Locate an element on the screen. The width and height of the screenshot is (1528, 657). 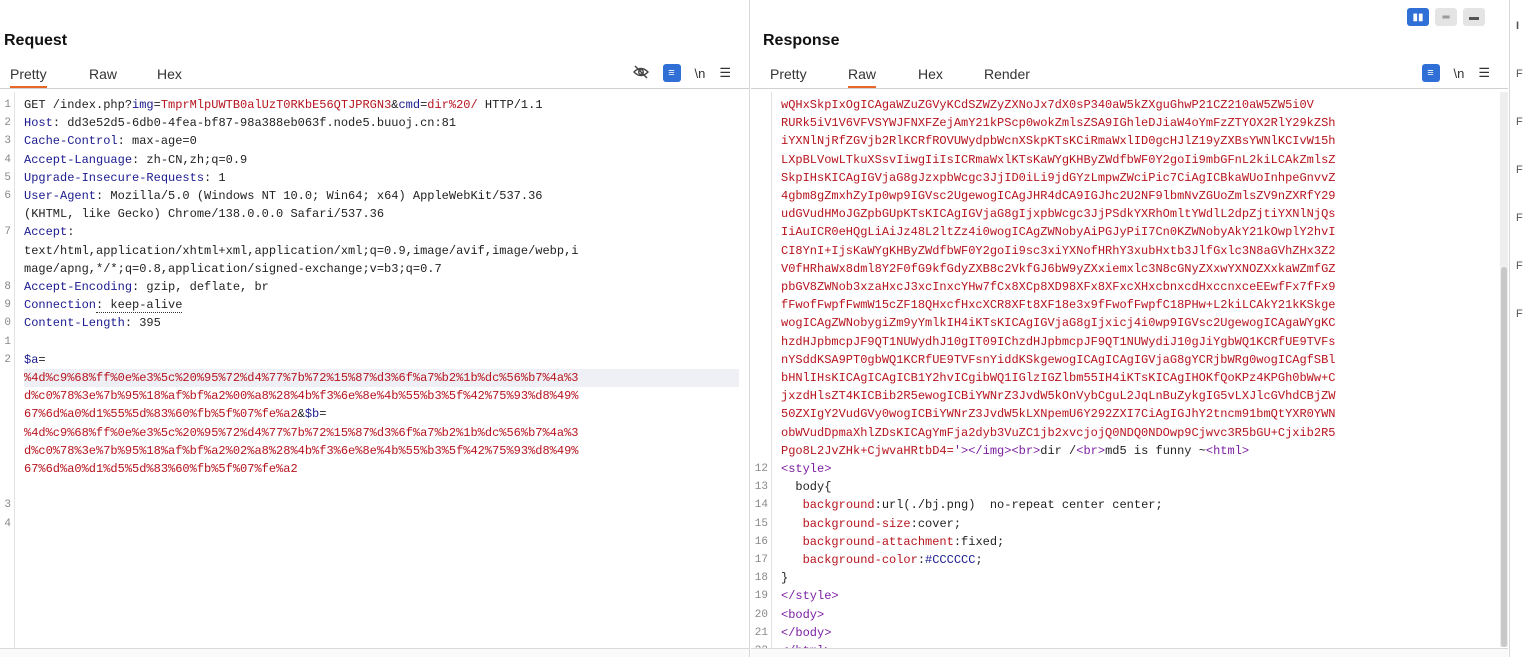
line-number: 15 is located at coordinates (761, 523).